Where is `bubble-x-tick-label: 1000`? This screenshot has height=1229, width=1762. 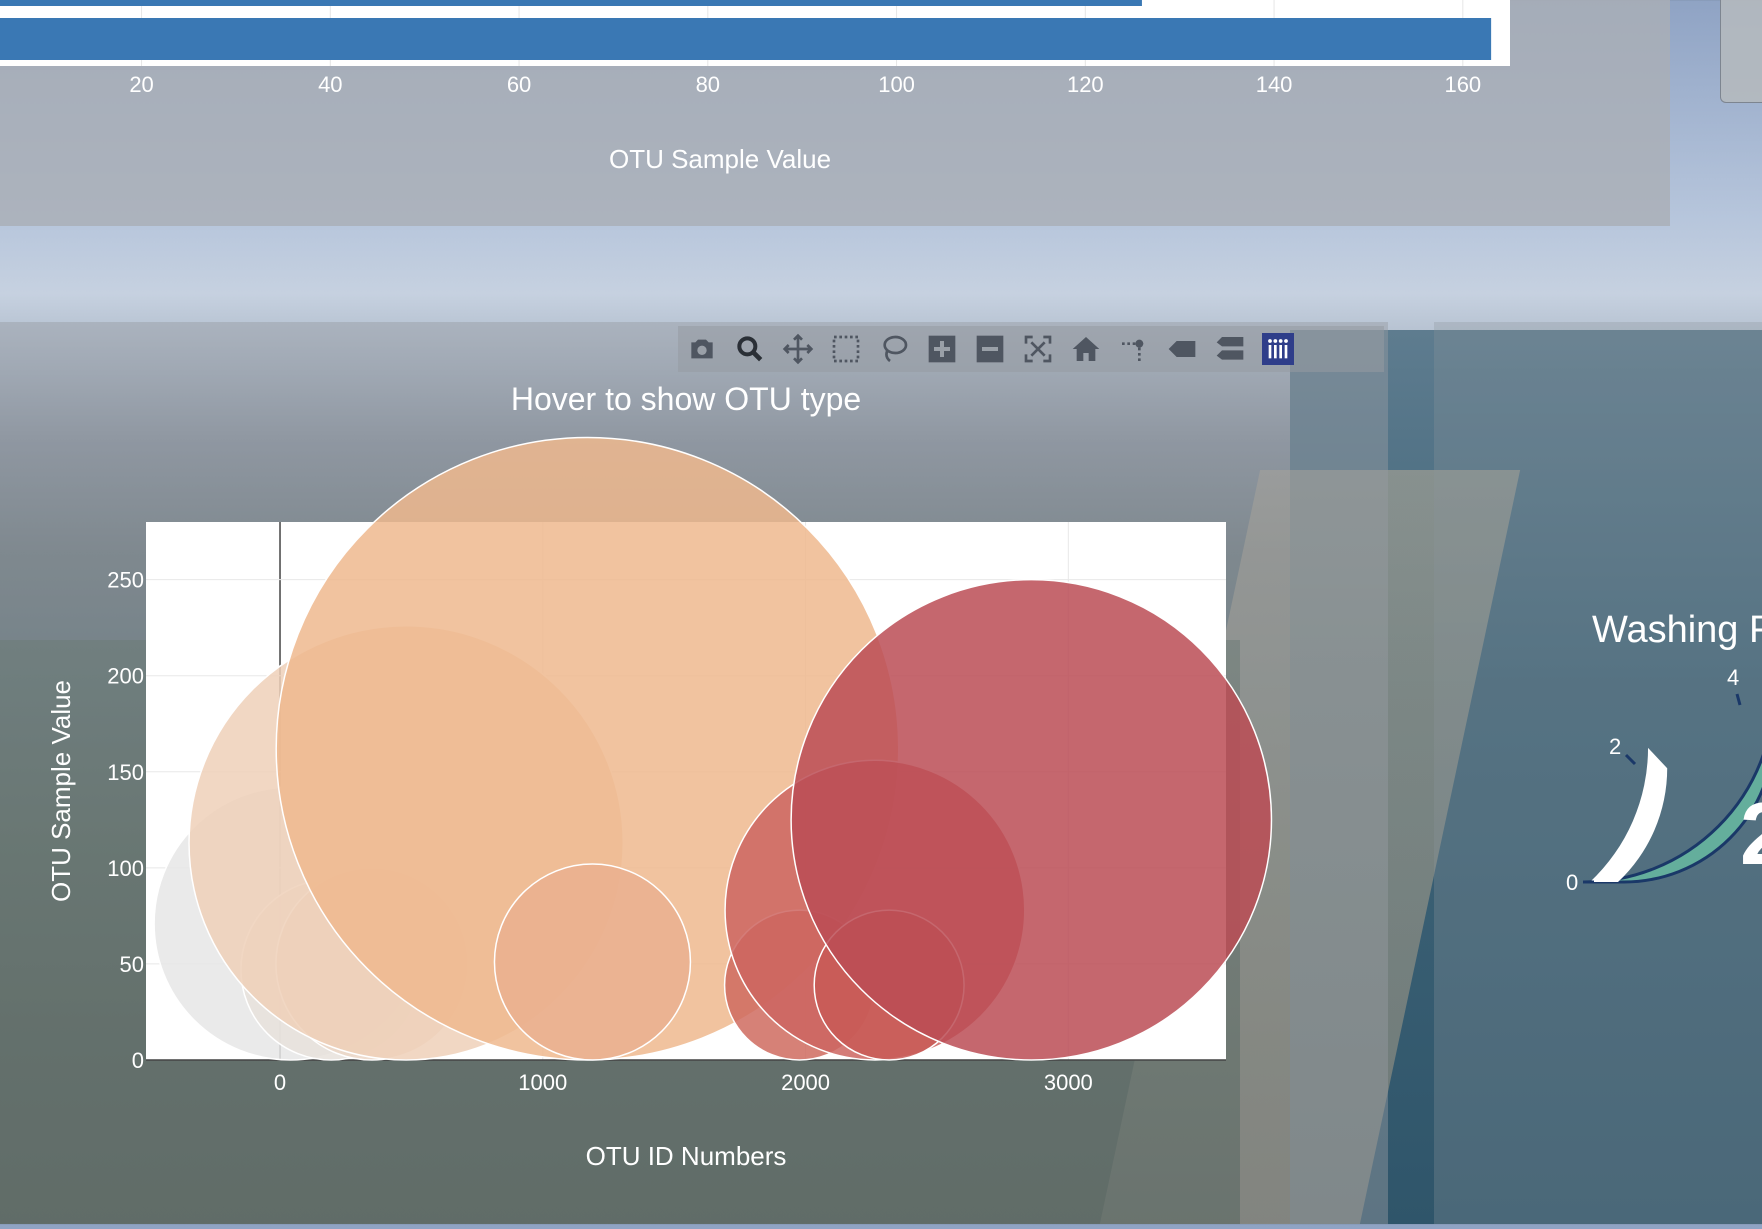 bubble-x-tick-label: 1000 is located at coordinates (542, 1082).